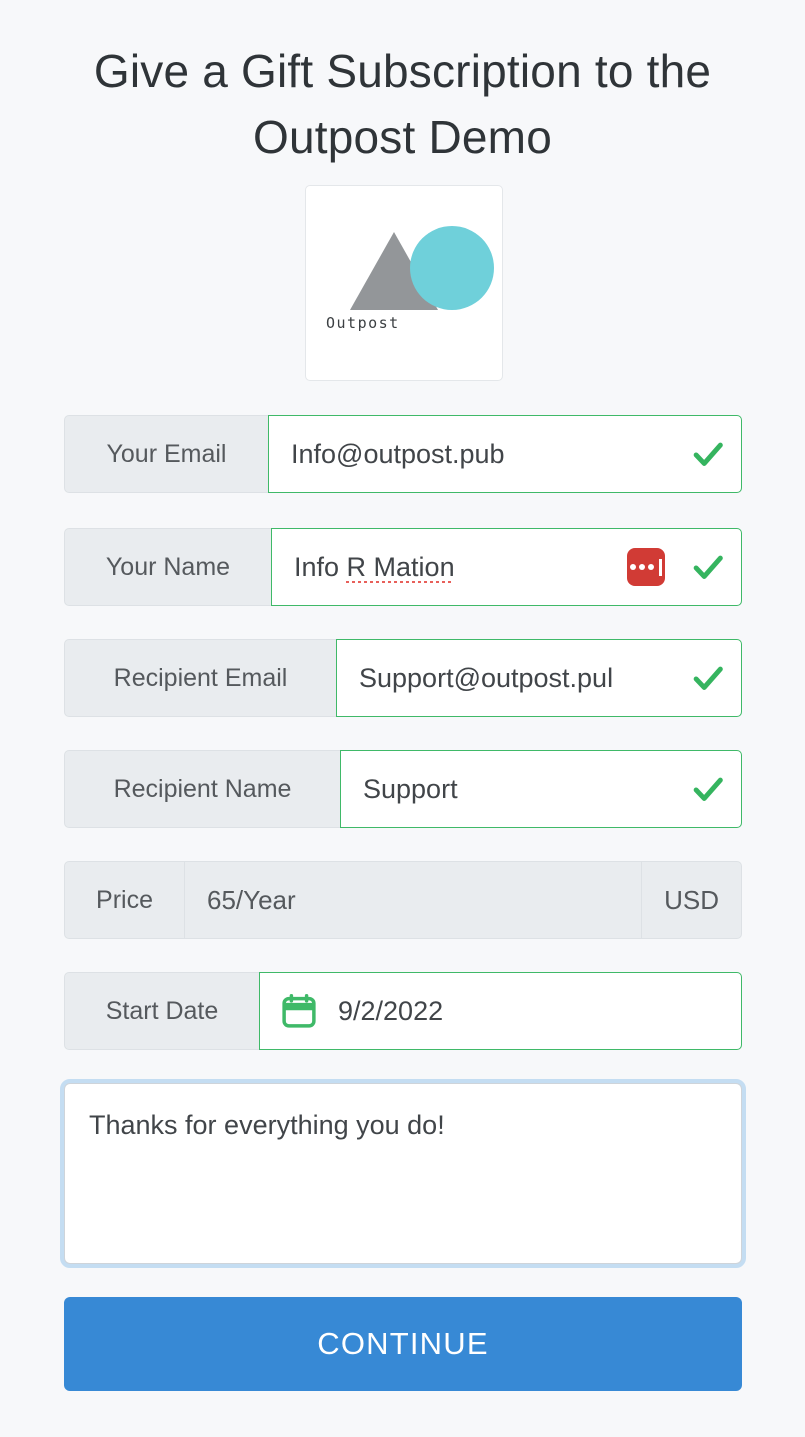  What do you see at coordinates (500, 1011) in the screenshot?
I see `start-date-input: 9/2/2022` at bounding box center [500, 1011].